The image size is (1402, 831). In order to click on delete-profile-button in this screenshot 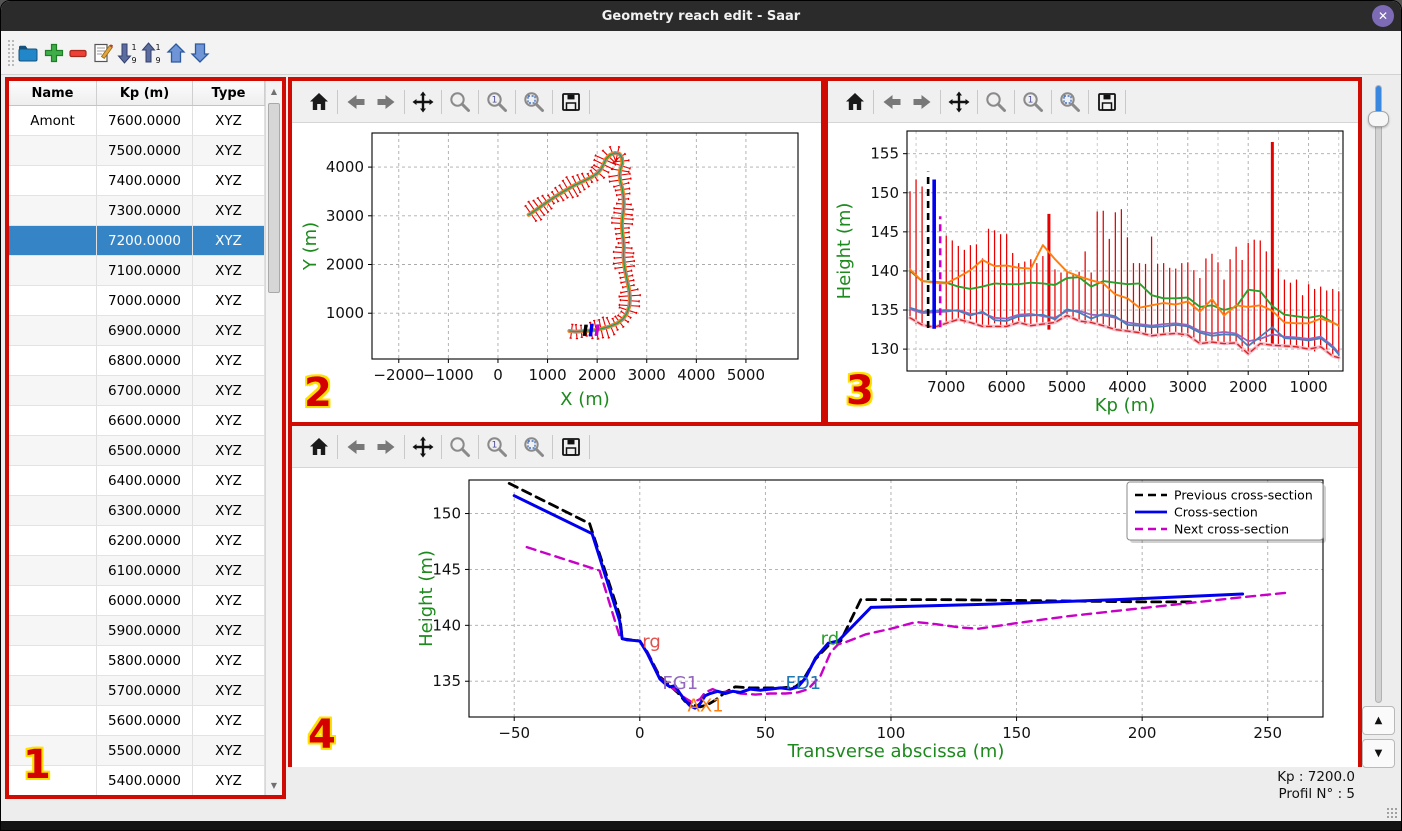, I will do `click(78, 53)`.